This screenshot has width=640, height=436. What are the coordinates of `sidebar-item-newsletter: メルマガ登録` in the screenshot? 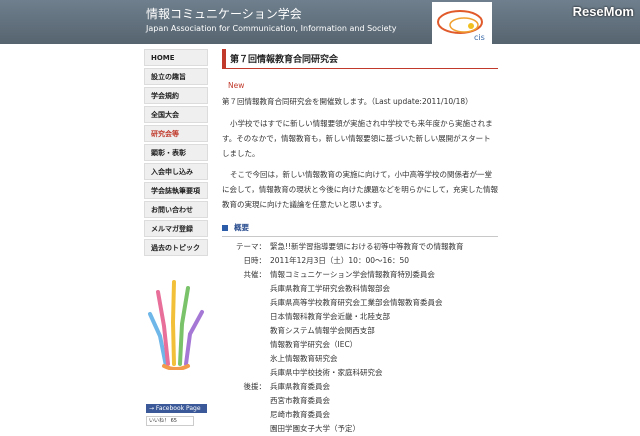 It's located at (176, 228).